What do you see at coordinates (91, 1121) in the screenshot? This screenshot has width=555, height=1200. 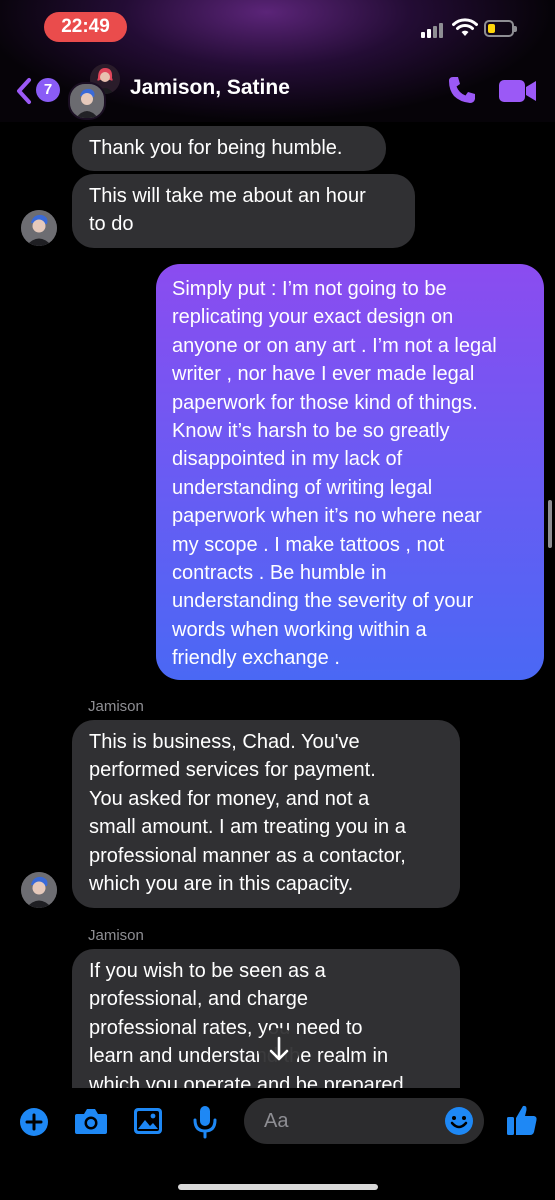 I see `camera-icon` at bounding box center [91, 1121].